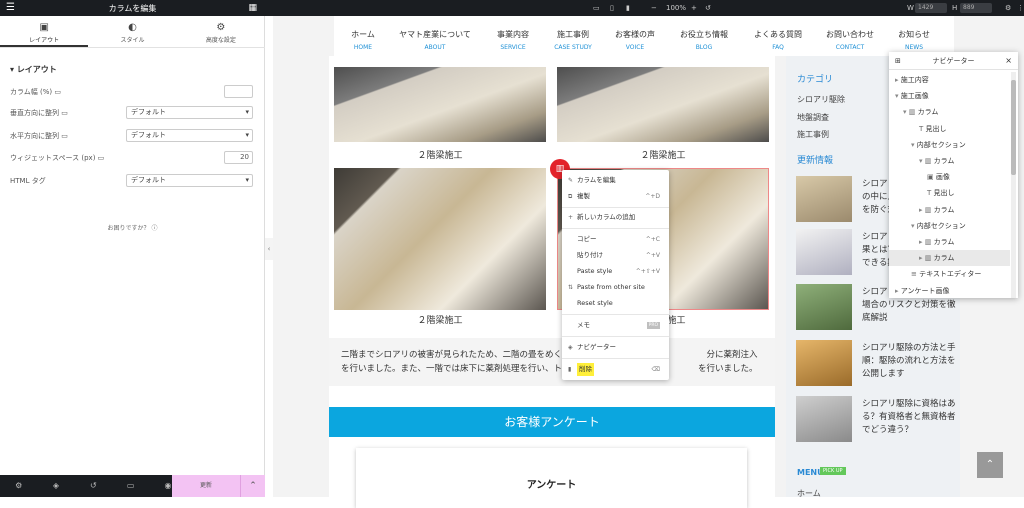 The height and width of the screenshot is (508, 1024). I want to click on navigator-item: ▸ 施工内容, so click(949, 80).